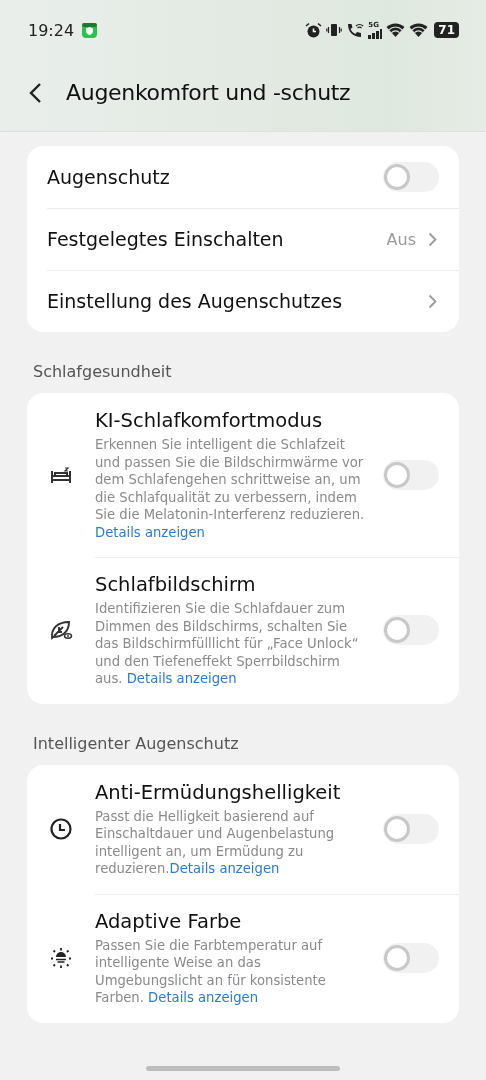  What do you see at coordinates (355, 30) in the screenshot?
I see `wifi-call-icon` at bounding box center [355, 30].